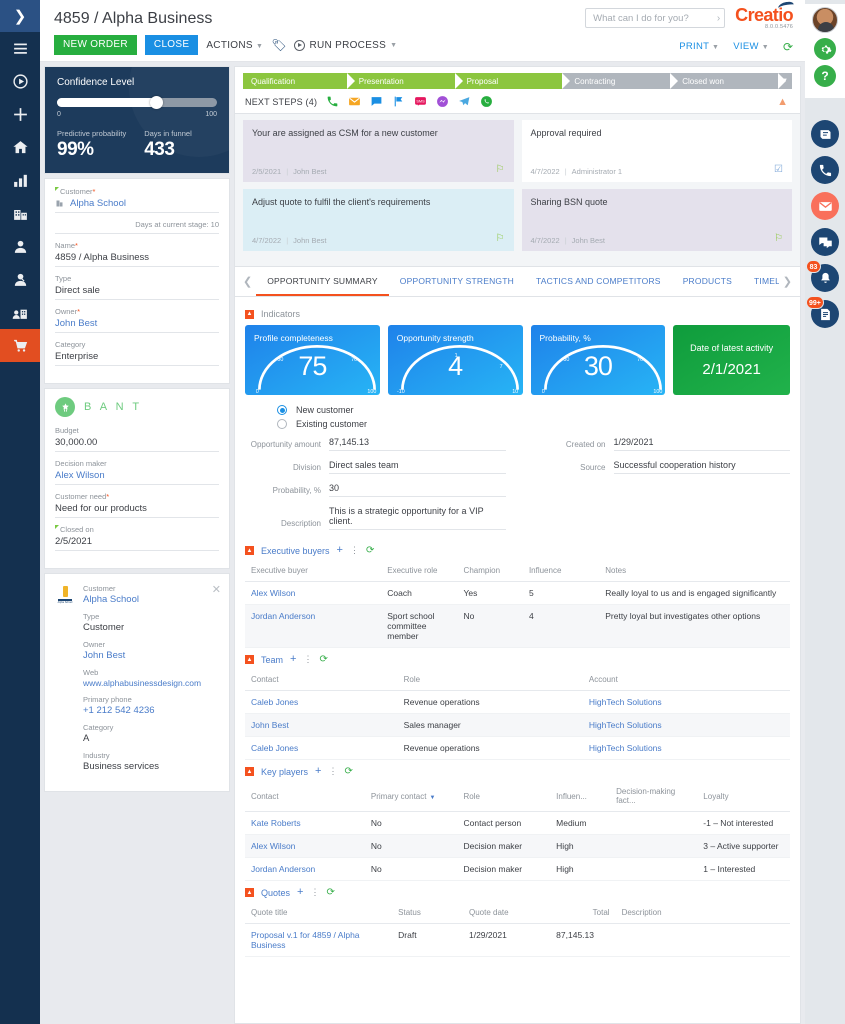  What do you see at coordinates (404, 81) in the screenshot?
I see `stage-presentation: Presentation` at bounding box center [404, 81].